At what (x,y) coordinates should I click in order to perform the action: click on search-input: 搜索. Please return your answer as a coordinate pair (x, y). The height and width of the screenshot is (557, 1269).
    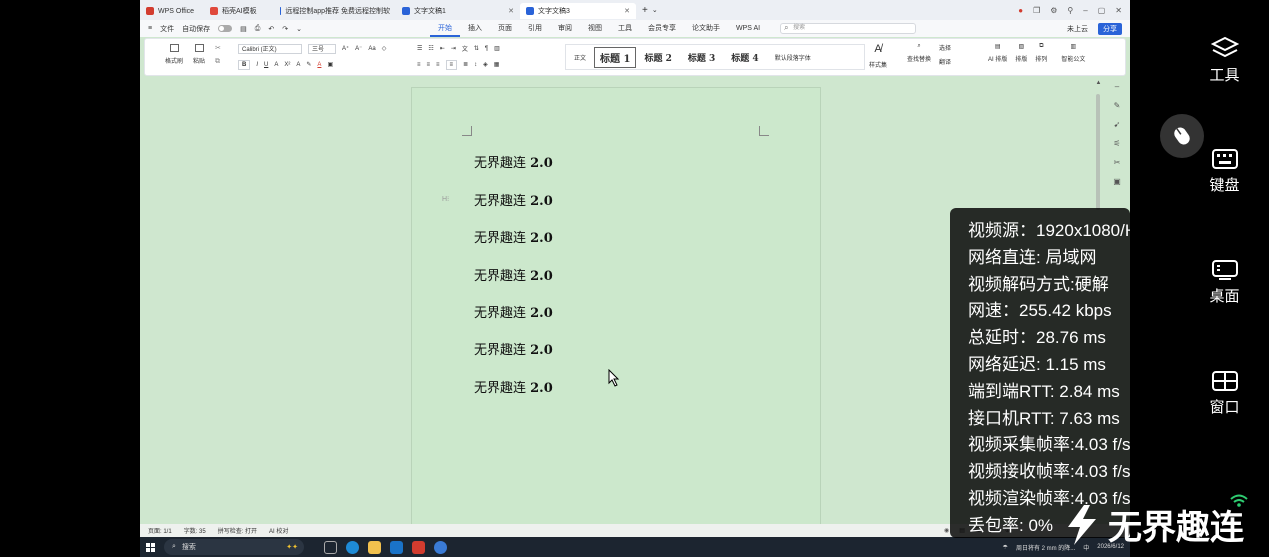
    Looking at the image, I should click on (848, 28).